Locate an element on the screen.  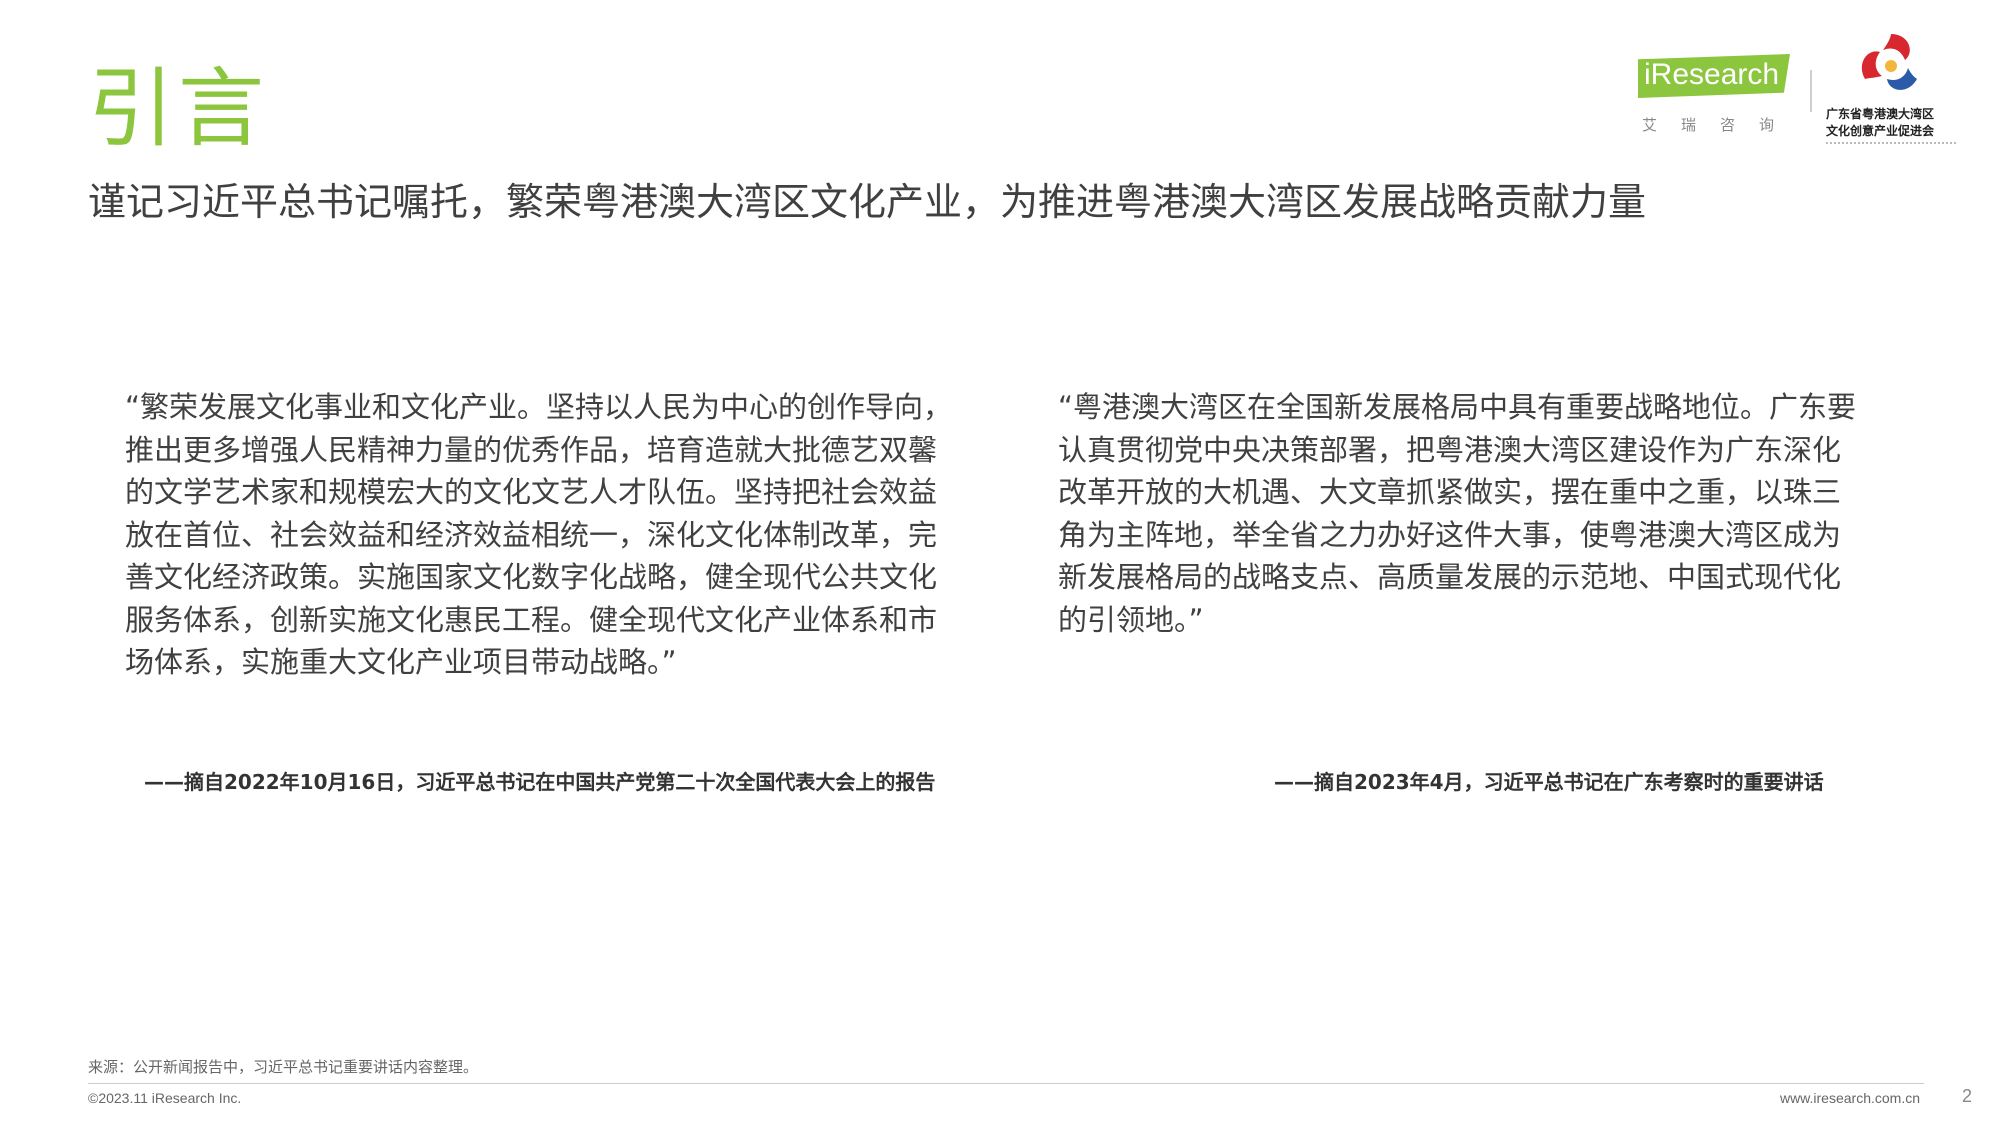
association-name-line2: 文化创意产业促进会 is located at coordinates (1880, 130).